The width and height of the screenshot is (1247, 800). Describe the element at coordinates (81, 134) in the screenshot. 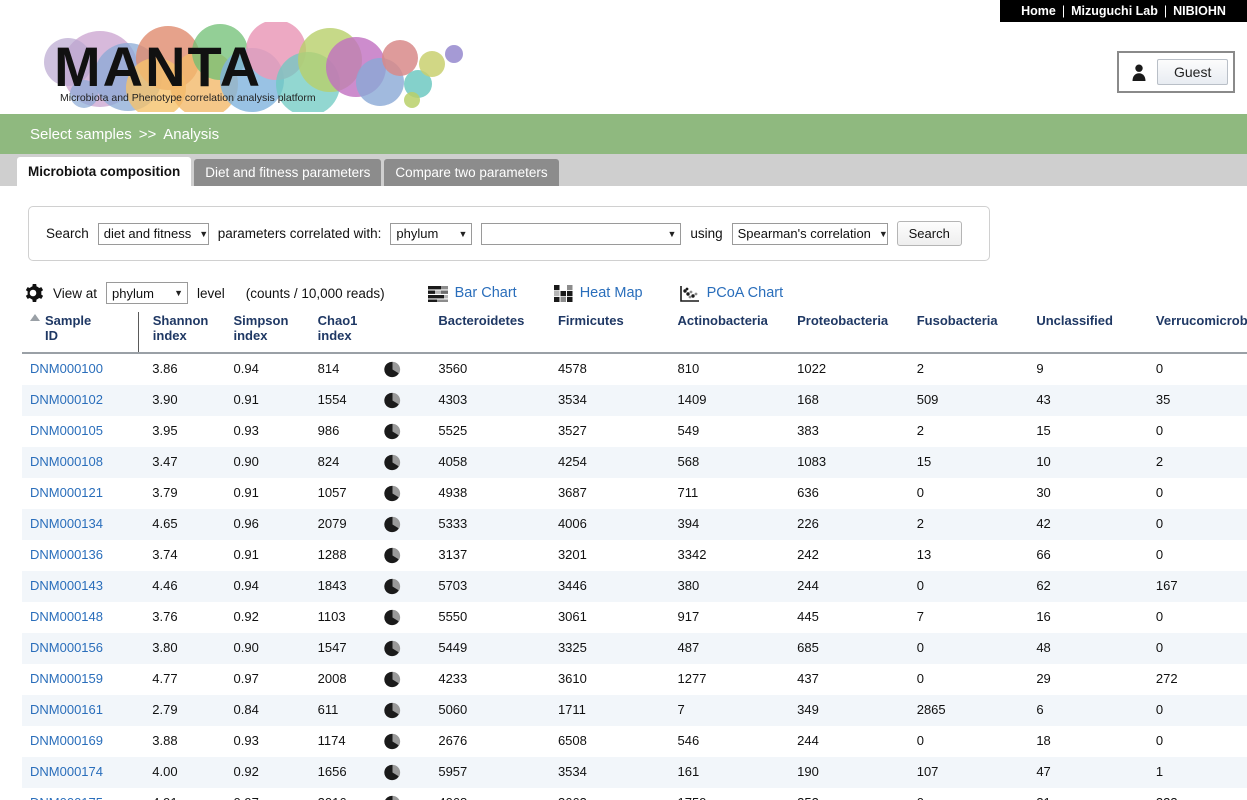

I see `breadcrumb-item-select-samples: Select samples` at that location.